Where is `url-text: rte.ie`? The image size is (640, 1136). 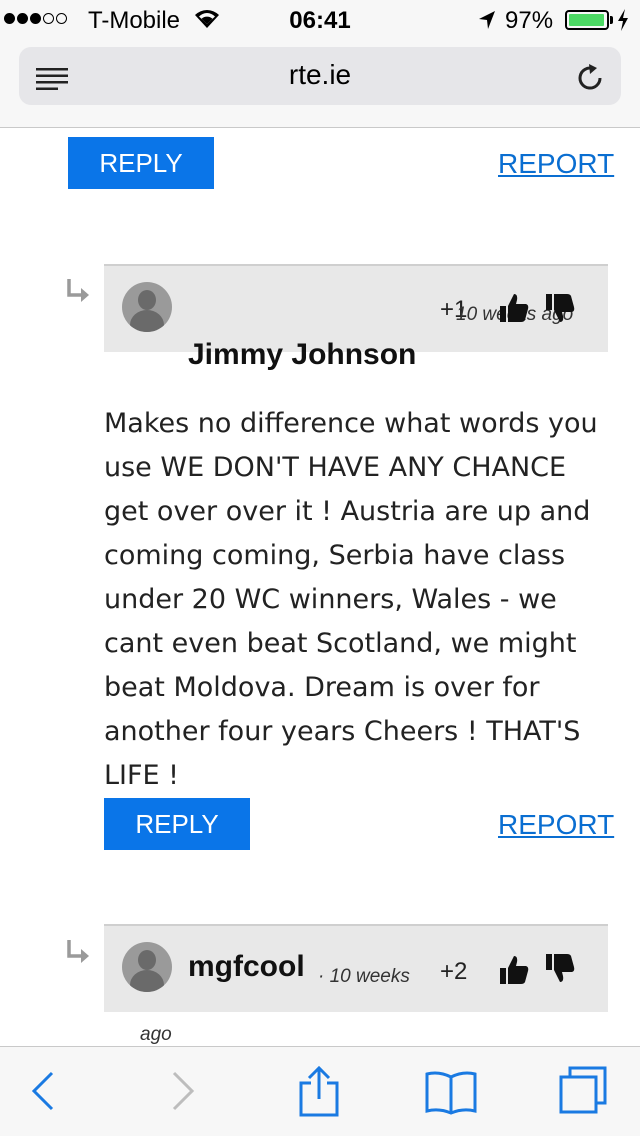
url-text: rte.ie is located at coordinates (320, 75).